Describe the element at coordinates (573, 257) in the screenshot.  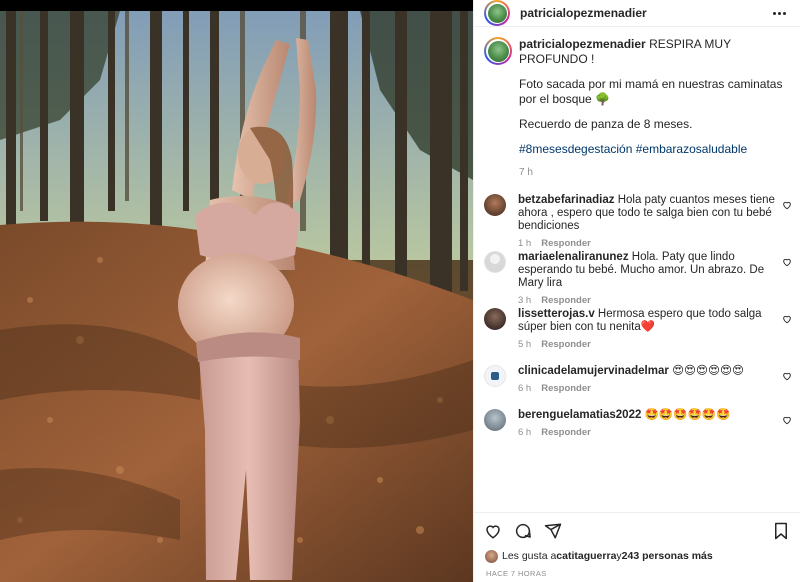
I see `comment-username: mariaelenaliranunez` at that location.